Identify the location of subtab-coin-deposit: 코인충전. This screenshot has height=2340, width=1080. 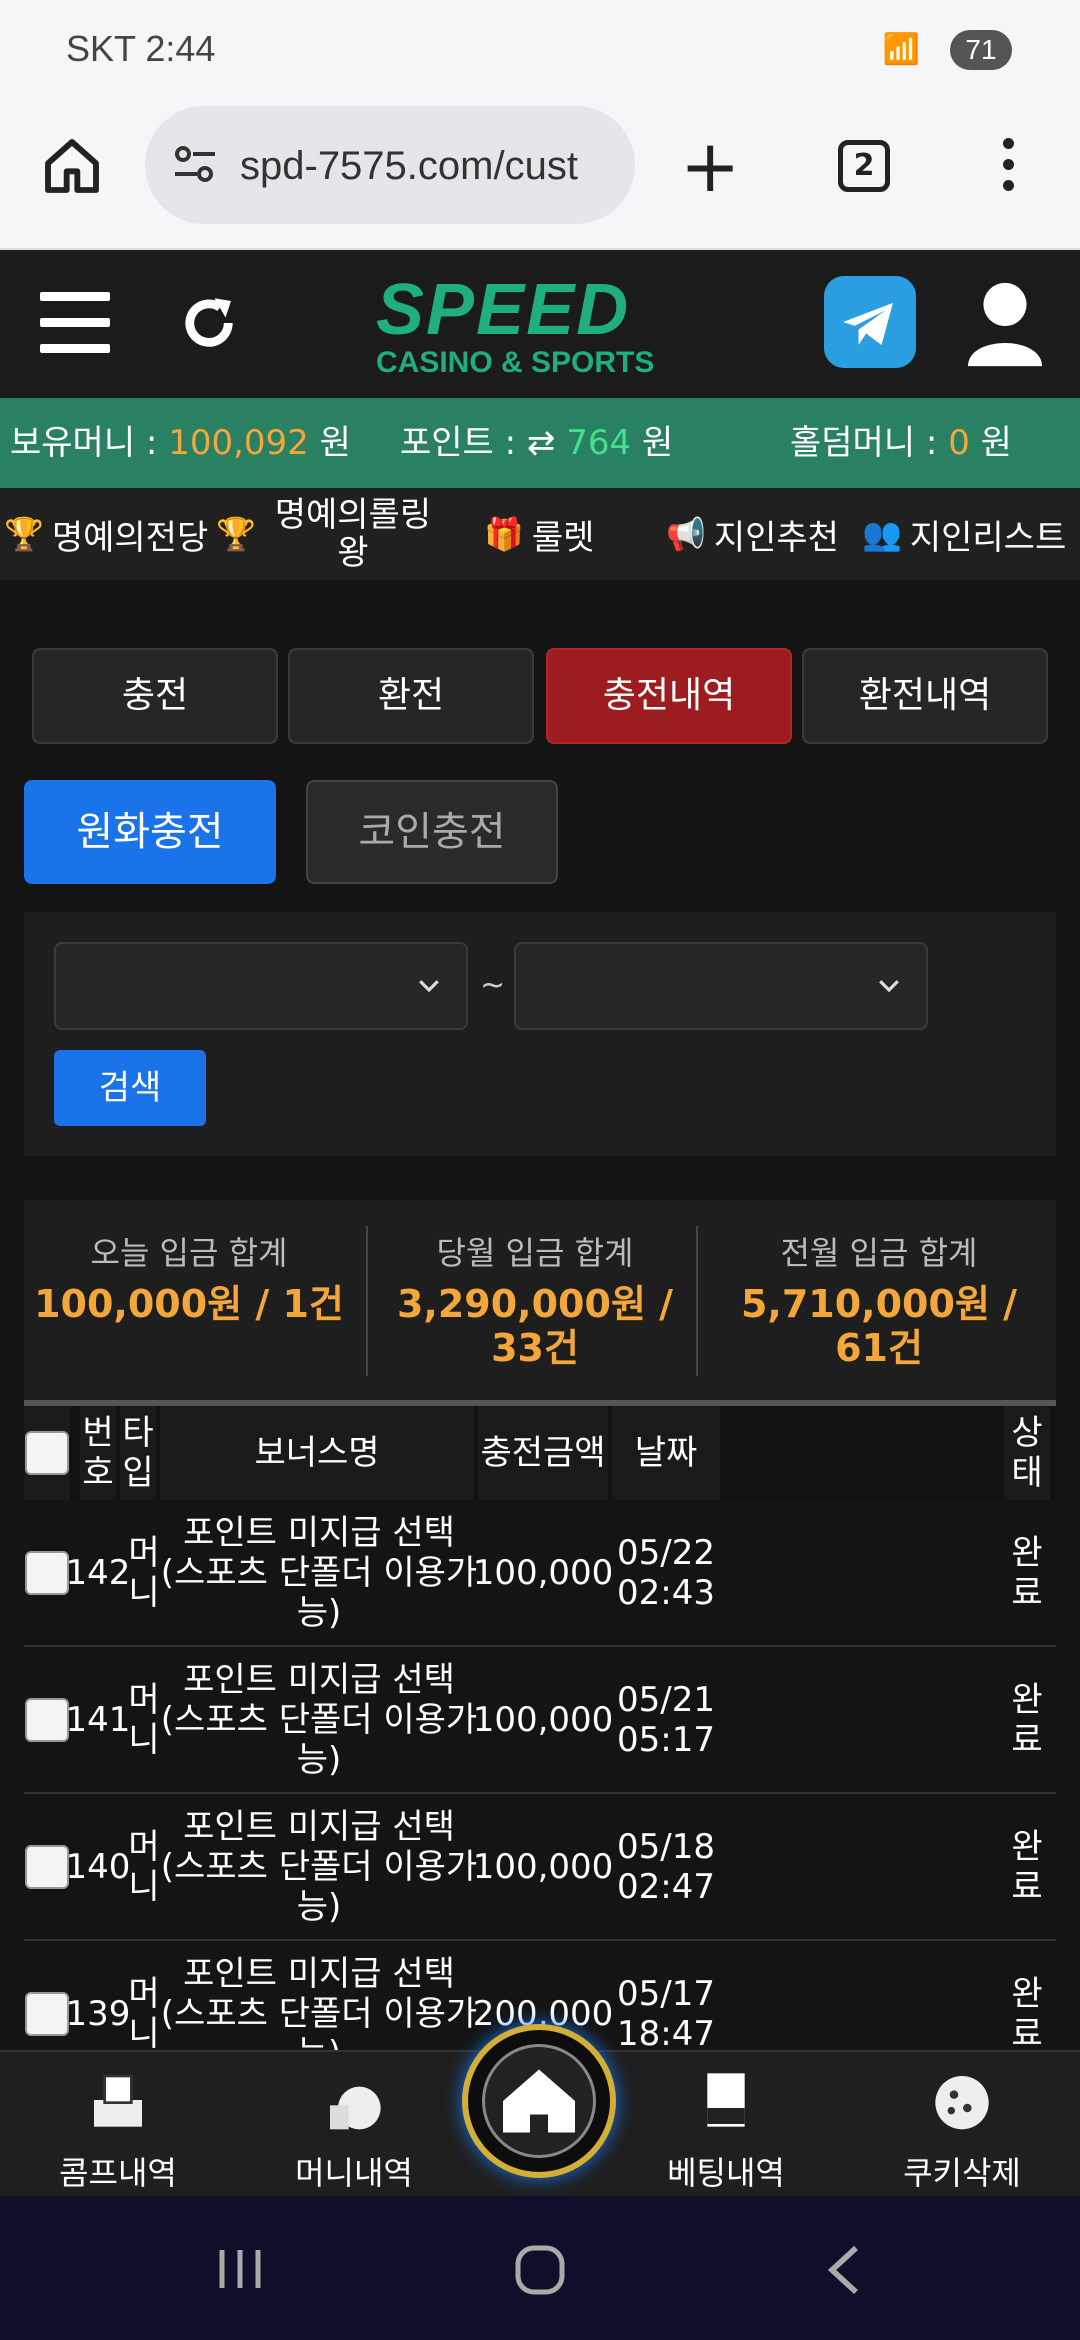
(432, 832).